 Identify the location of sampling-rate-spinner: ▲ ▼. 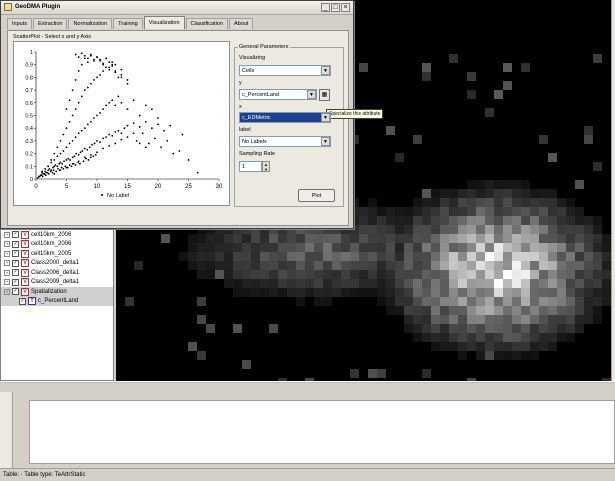
(266, 166).